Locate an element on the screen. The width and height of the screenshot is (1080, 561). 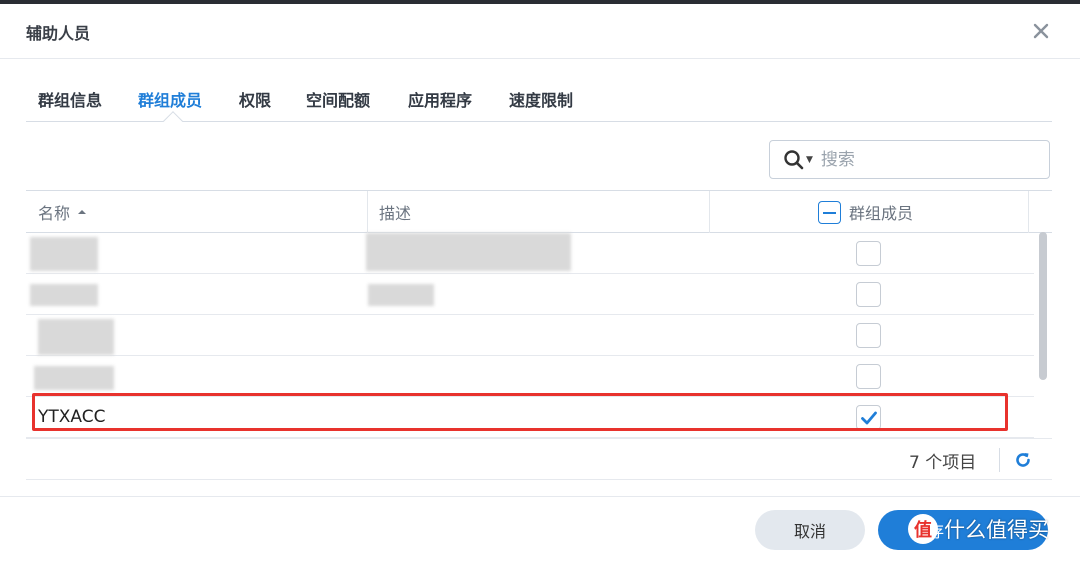
sort-ascending-icon is located at coordinates (82, 212).